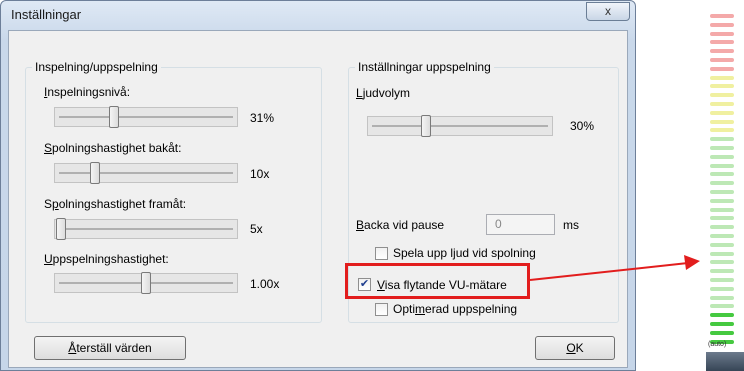  I want to click on volume-slider-thumb, so click(425, 126).